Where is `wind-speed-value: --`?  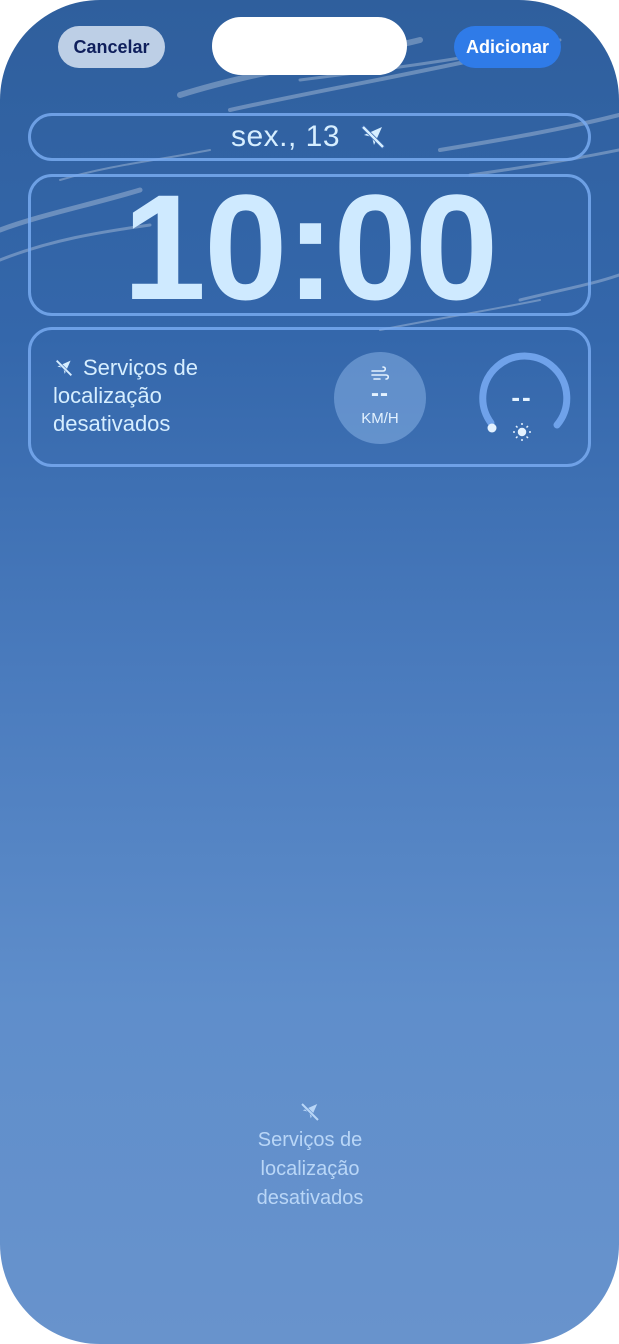
wind-speed-value: -- is located at coordinates (380, 393).